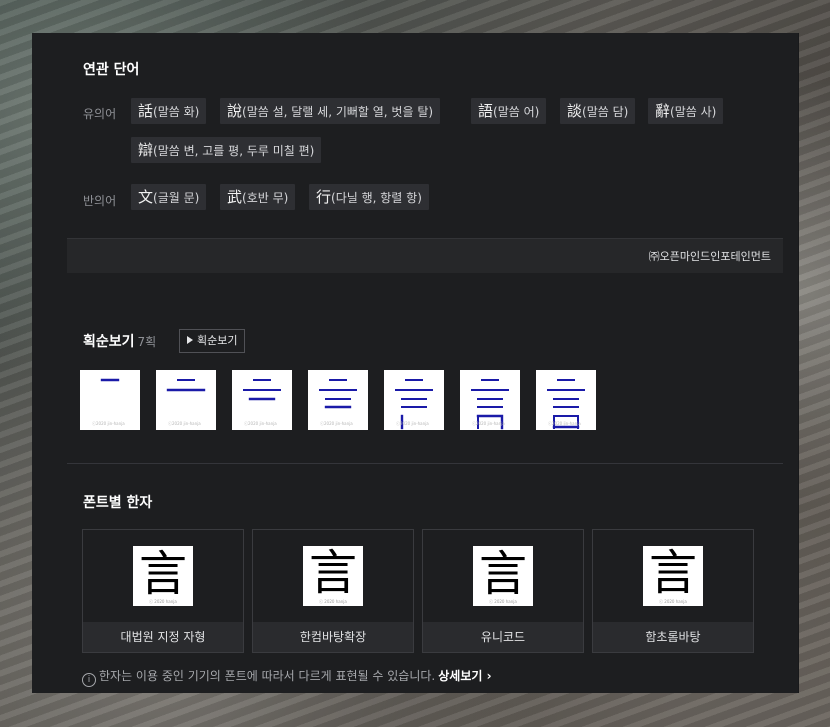 The image size is (830, 727). What do you see at coordinates (324, 197) in the screenshot?
I see `chip-hanja: 行` at bounding box center [324, 197].